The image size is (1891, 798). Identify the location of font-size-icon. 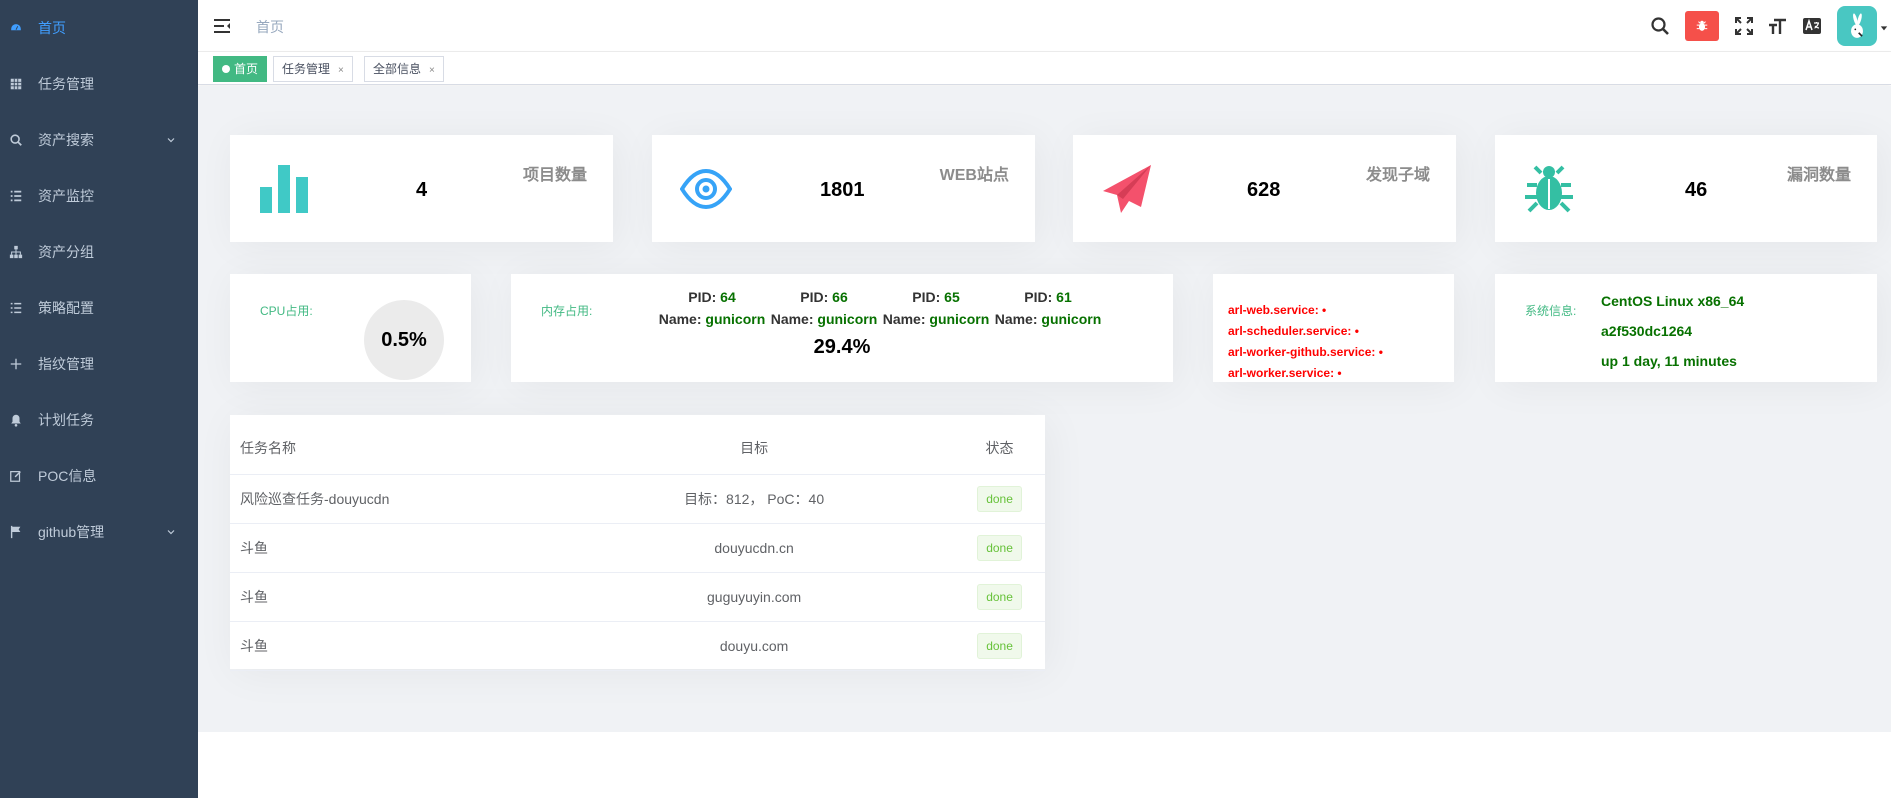
(1778, 26).